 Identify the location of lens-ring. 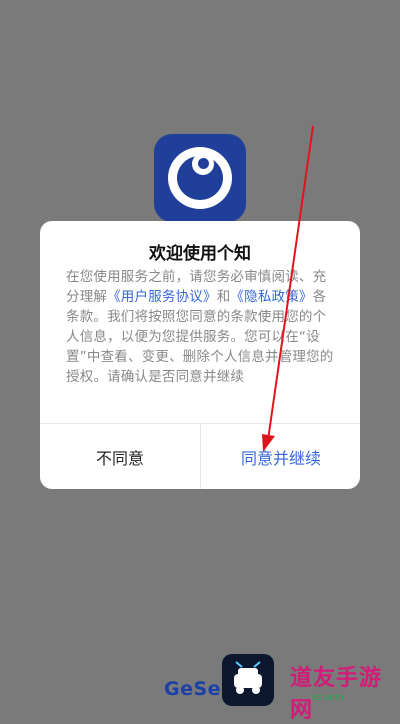
(200, 178).